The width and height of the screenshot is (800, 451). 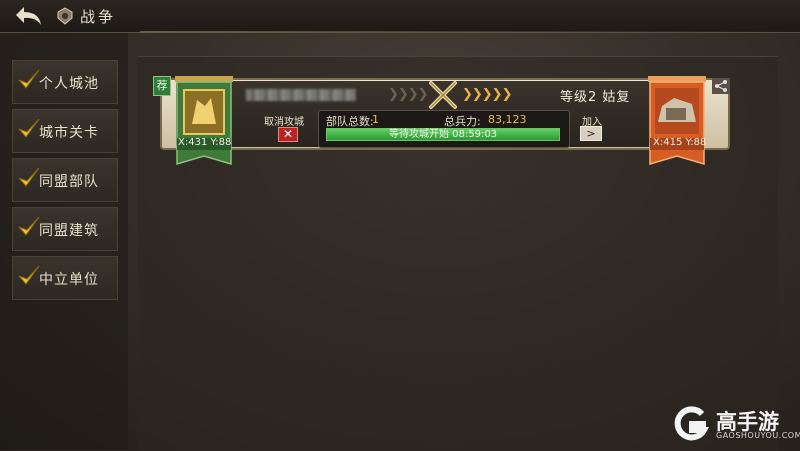 What do you see at coordinates (677, 121) in the screenshot?
I see `target-banner` at bounding box center [677, 121].